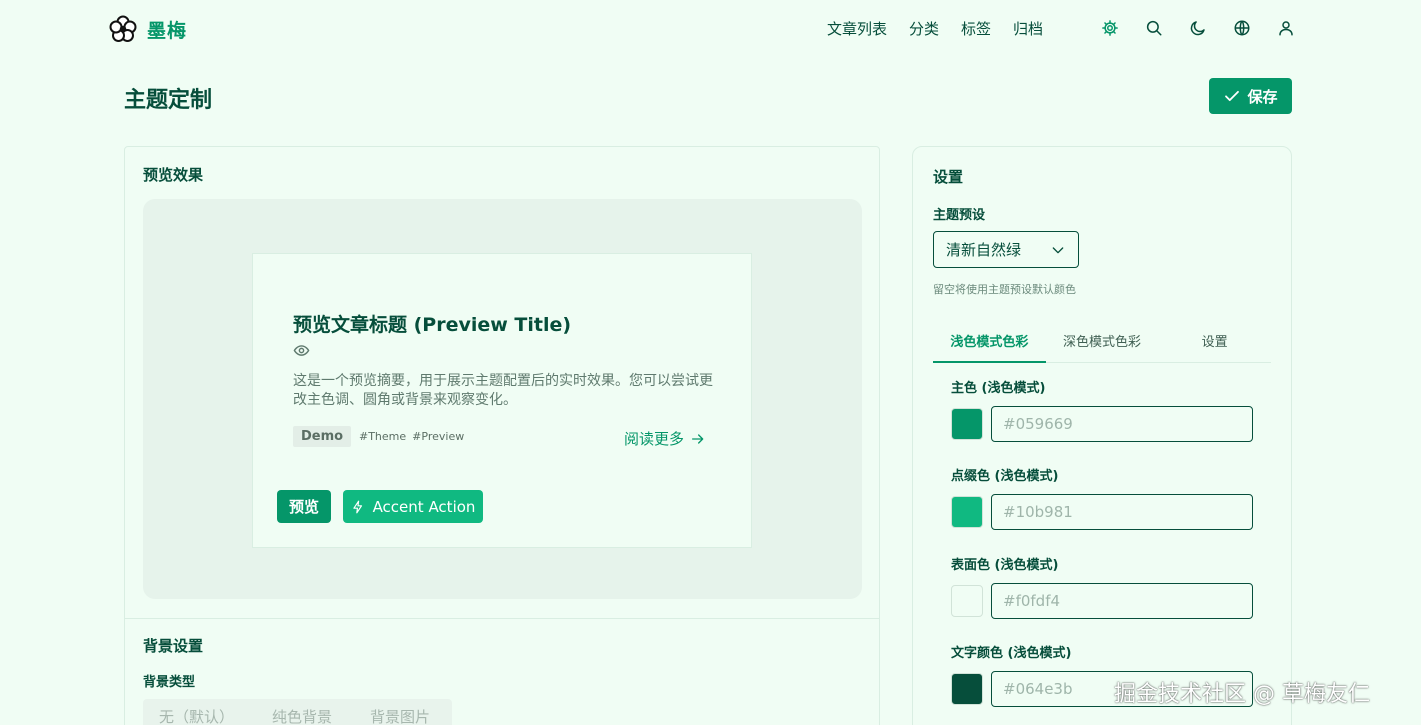  What do you see at coordinates (998, 388) in the screenshot?
I see `primary-color-label: 主色 (浅色模式)` at bounding box center [998, 388].